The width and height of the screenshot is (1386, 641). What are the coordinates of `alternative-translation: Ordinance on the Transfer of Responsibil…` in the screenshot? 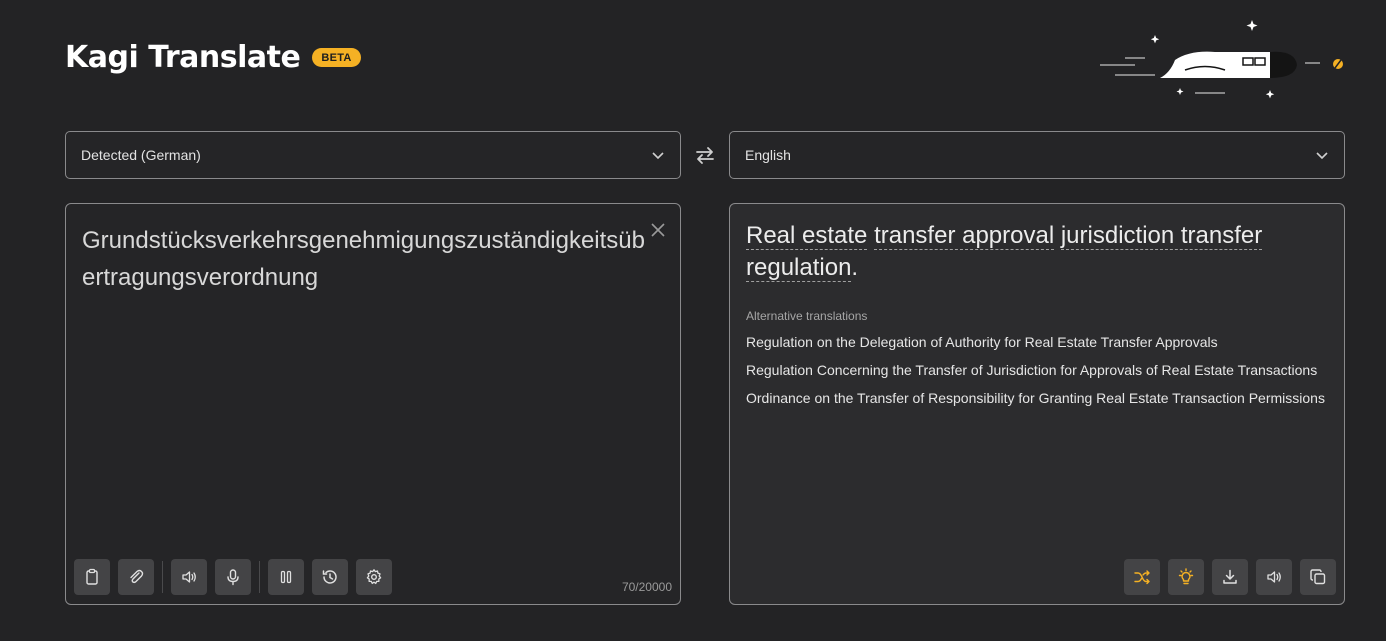 It's located at (1035, 404).